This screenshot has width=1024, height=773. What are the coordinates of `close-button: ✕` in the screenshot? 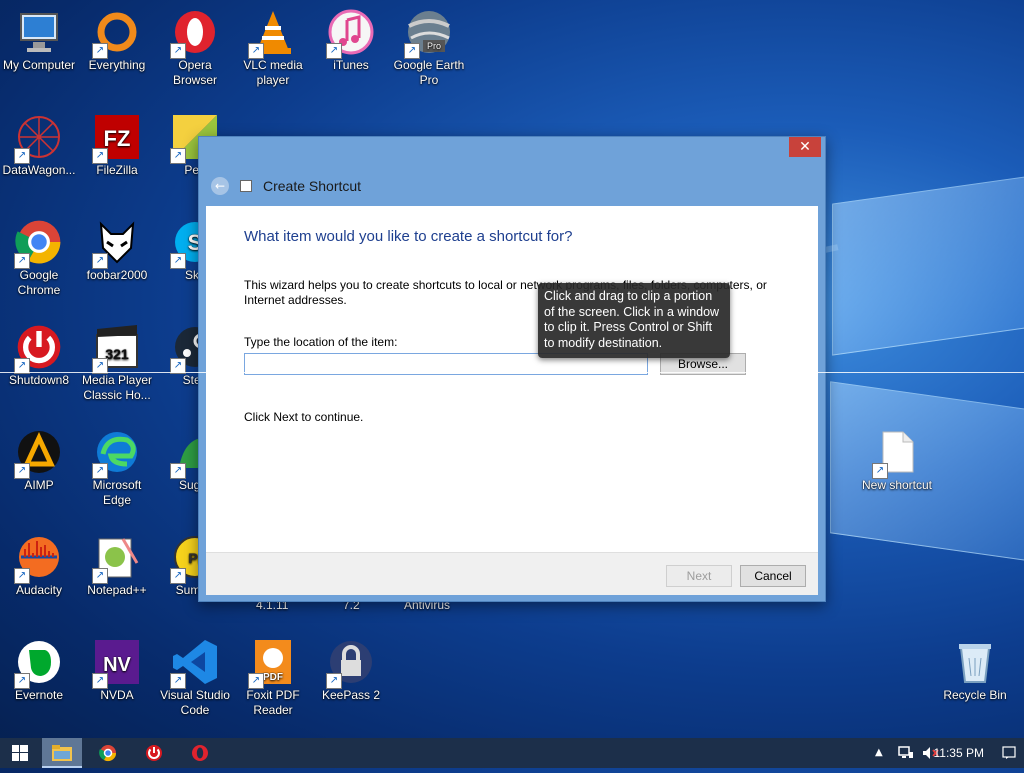 It's located at (805, 147).